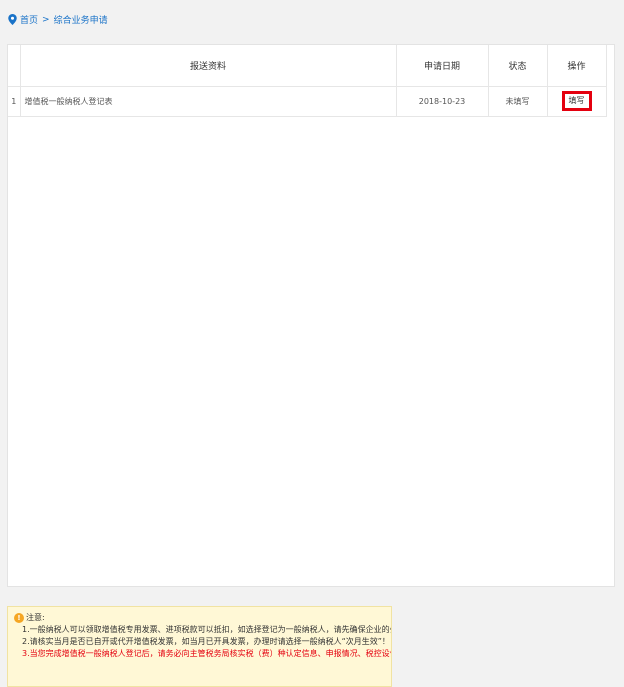 Image resolution: width=624 pixels, height=687 pixels. I want to click on breadcrumb: 首页 > 综合业务申请, so click(58, 19).